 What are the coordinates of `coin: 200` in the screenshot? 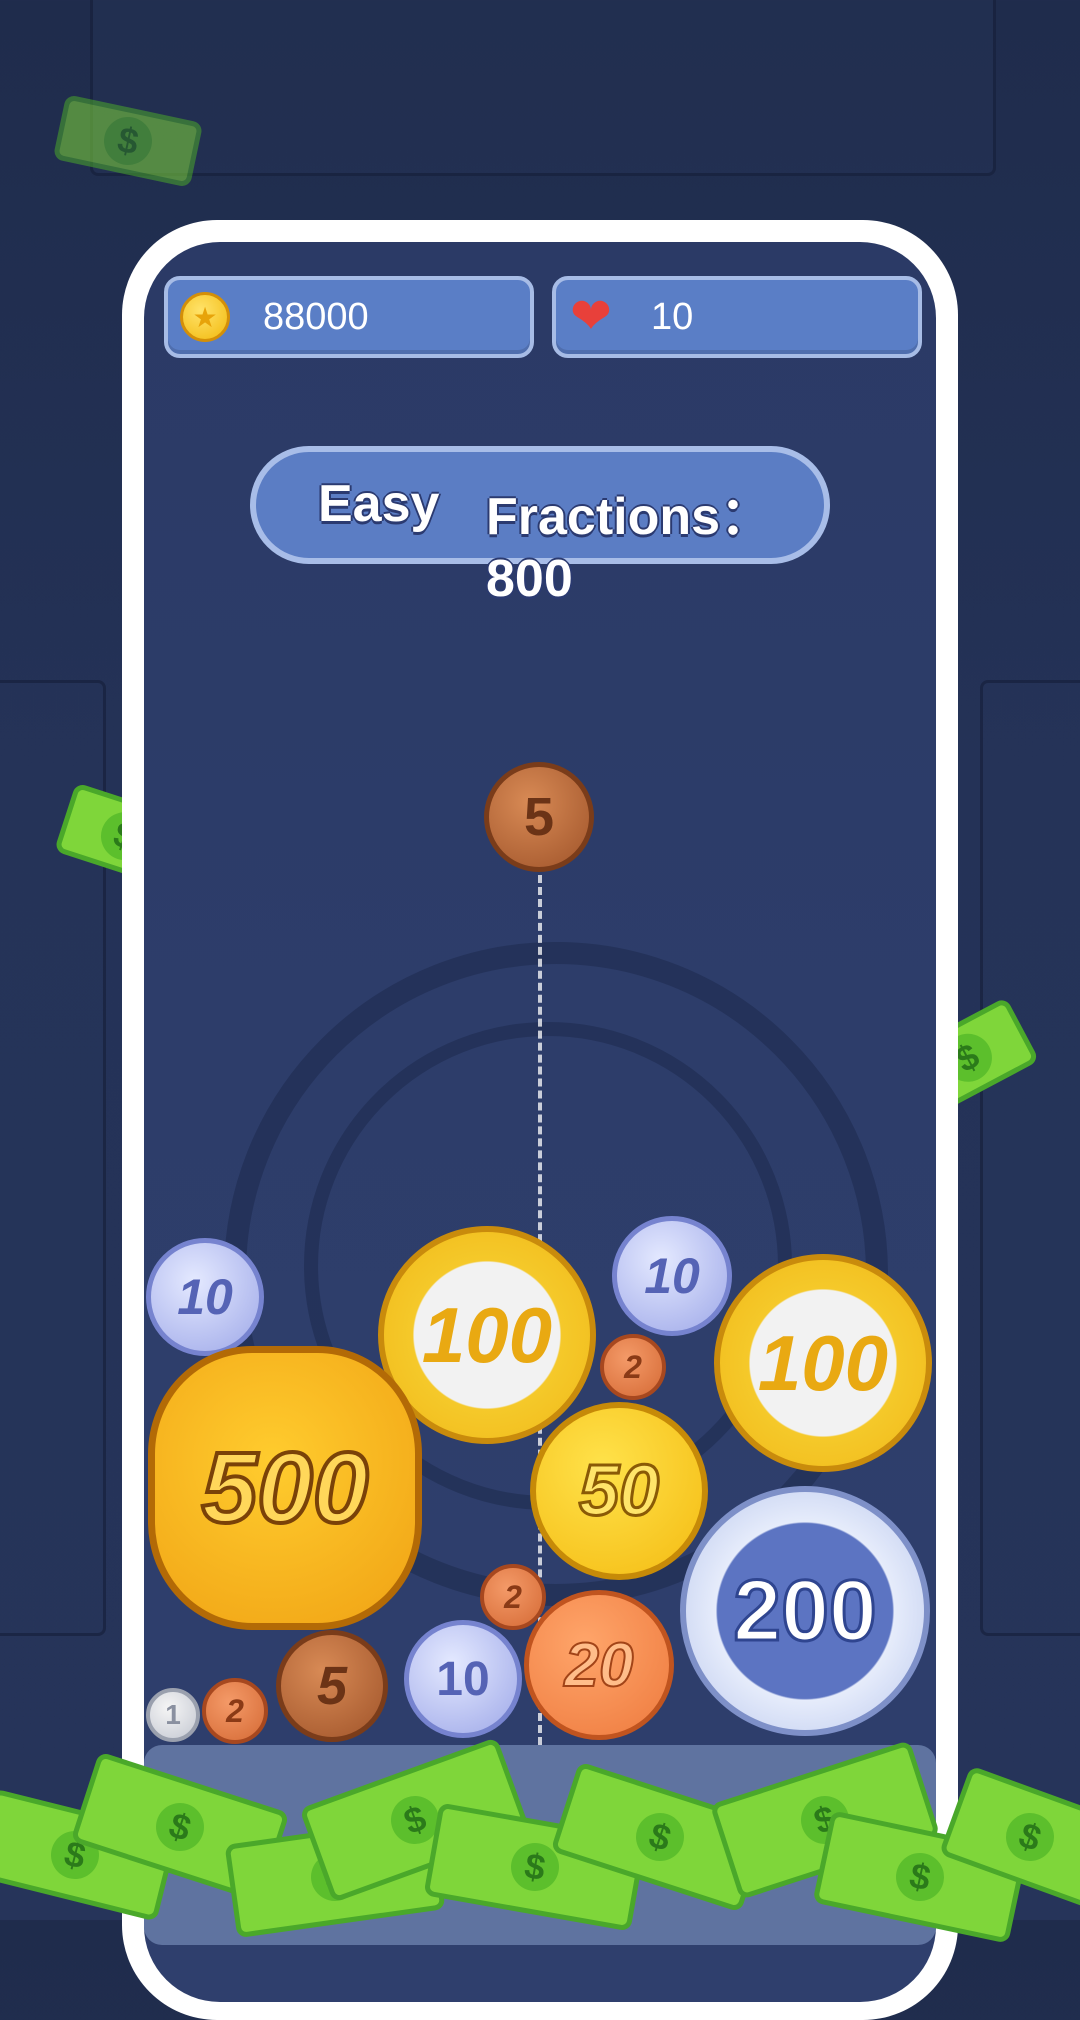 It's located at (805, 1611).